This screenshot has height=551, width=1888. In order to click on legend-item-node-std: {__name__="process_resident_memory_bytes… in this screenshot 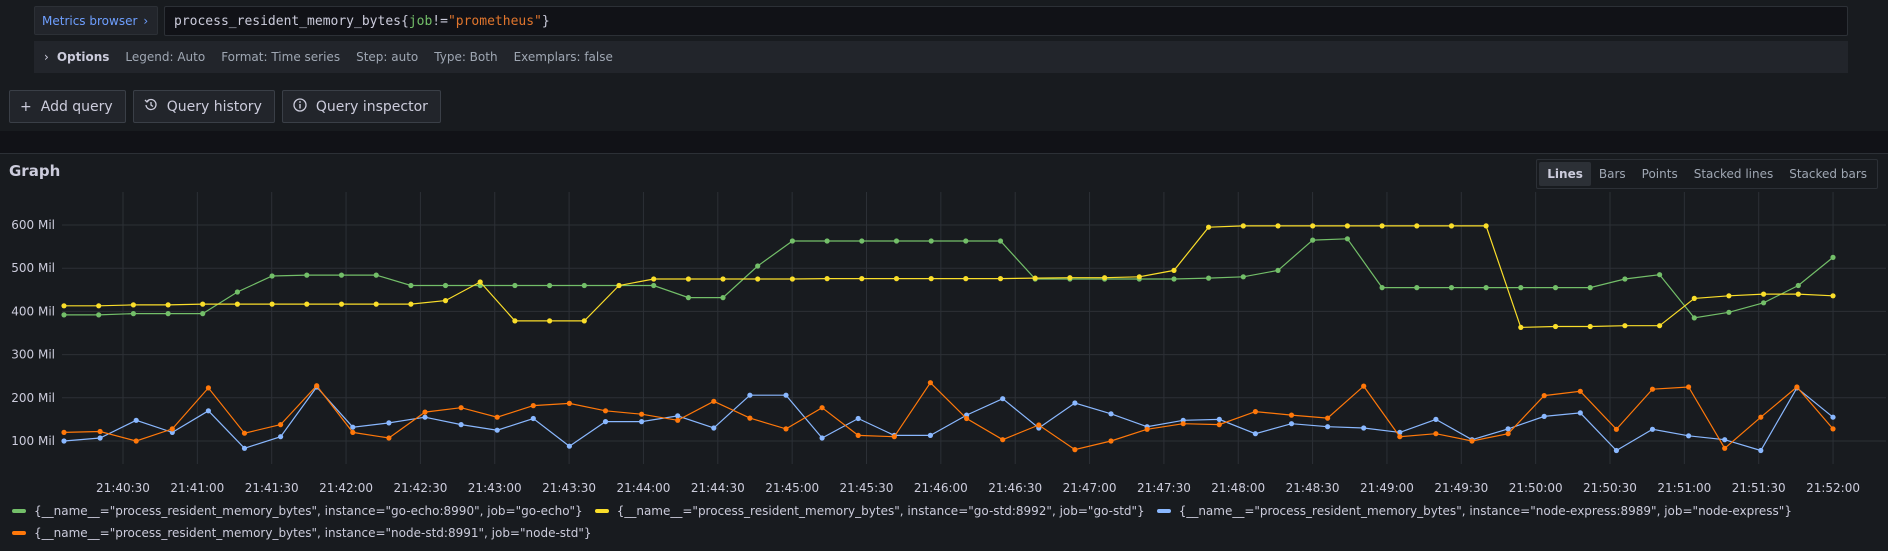, I will do `click(302, 533)`.